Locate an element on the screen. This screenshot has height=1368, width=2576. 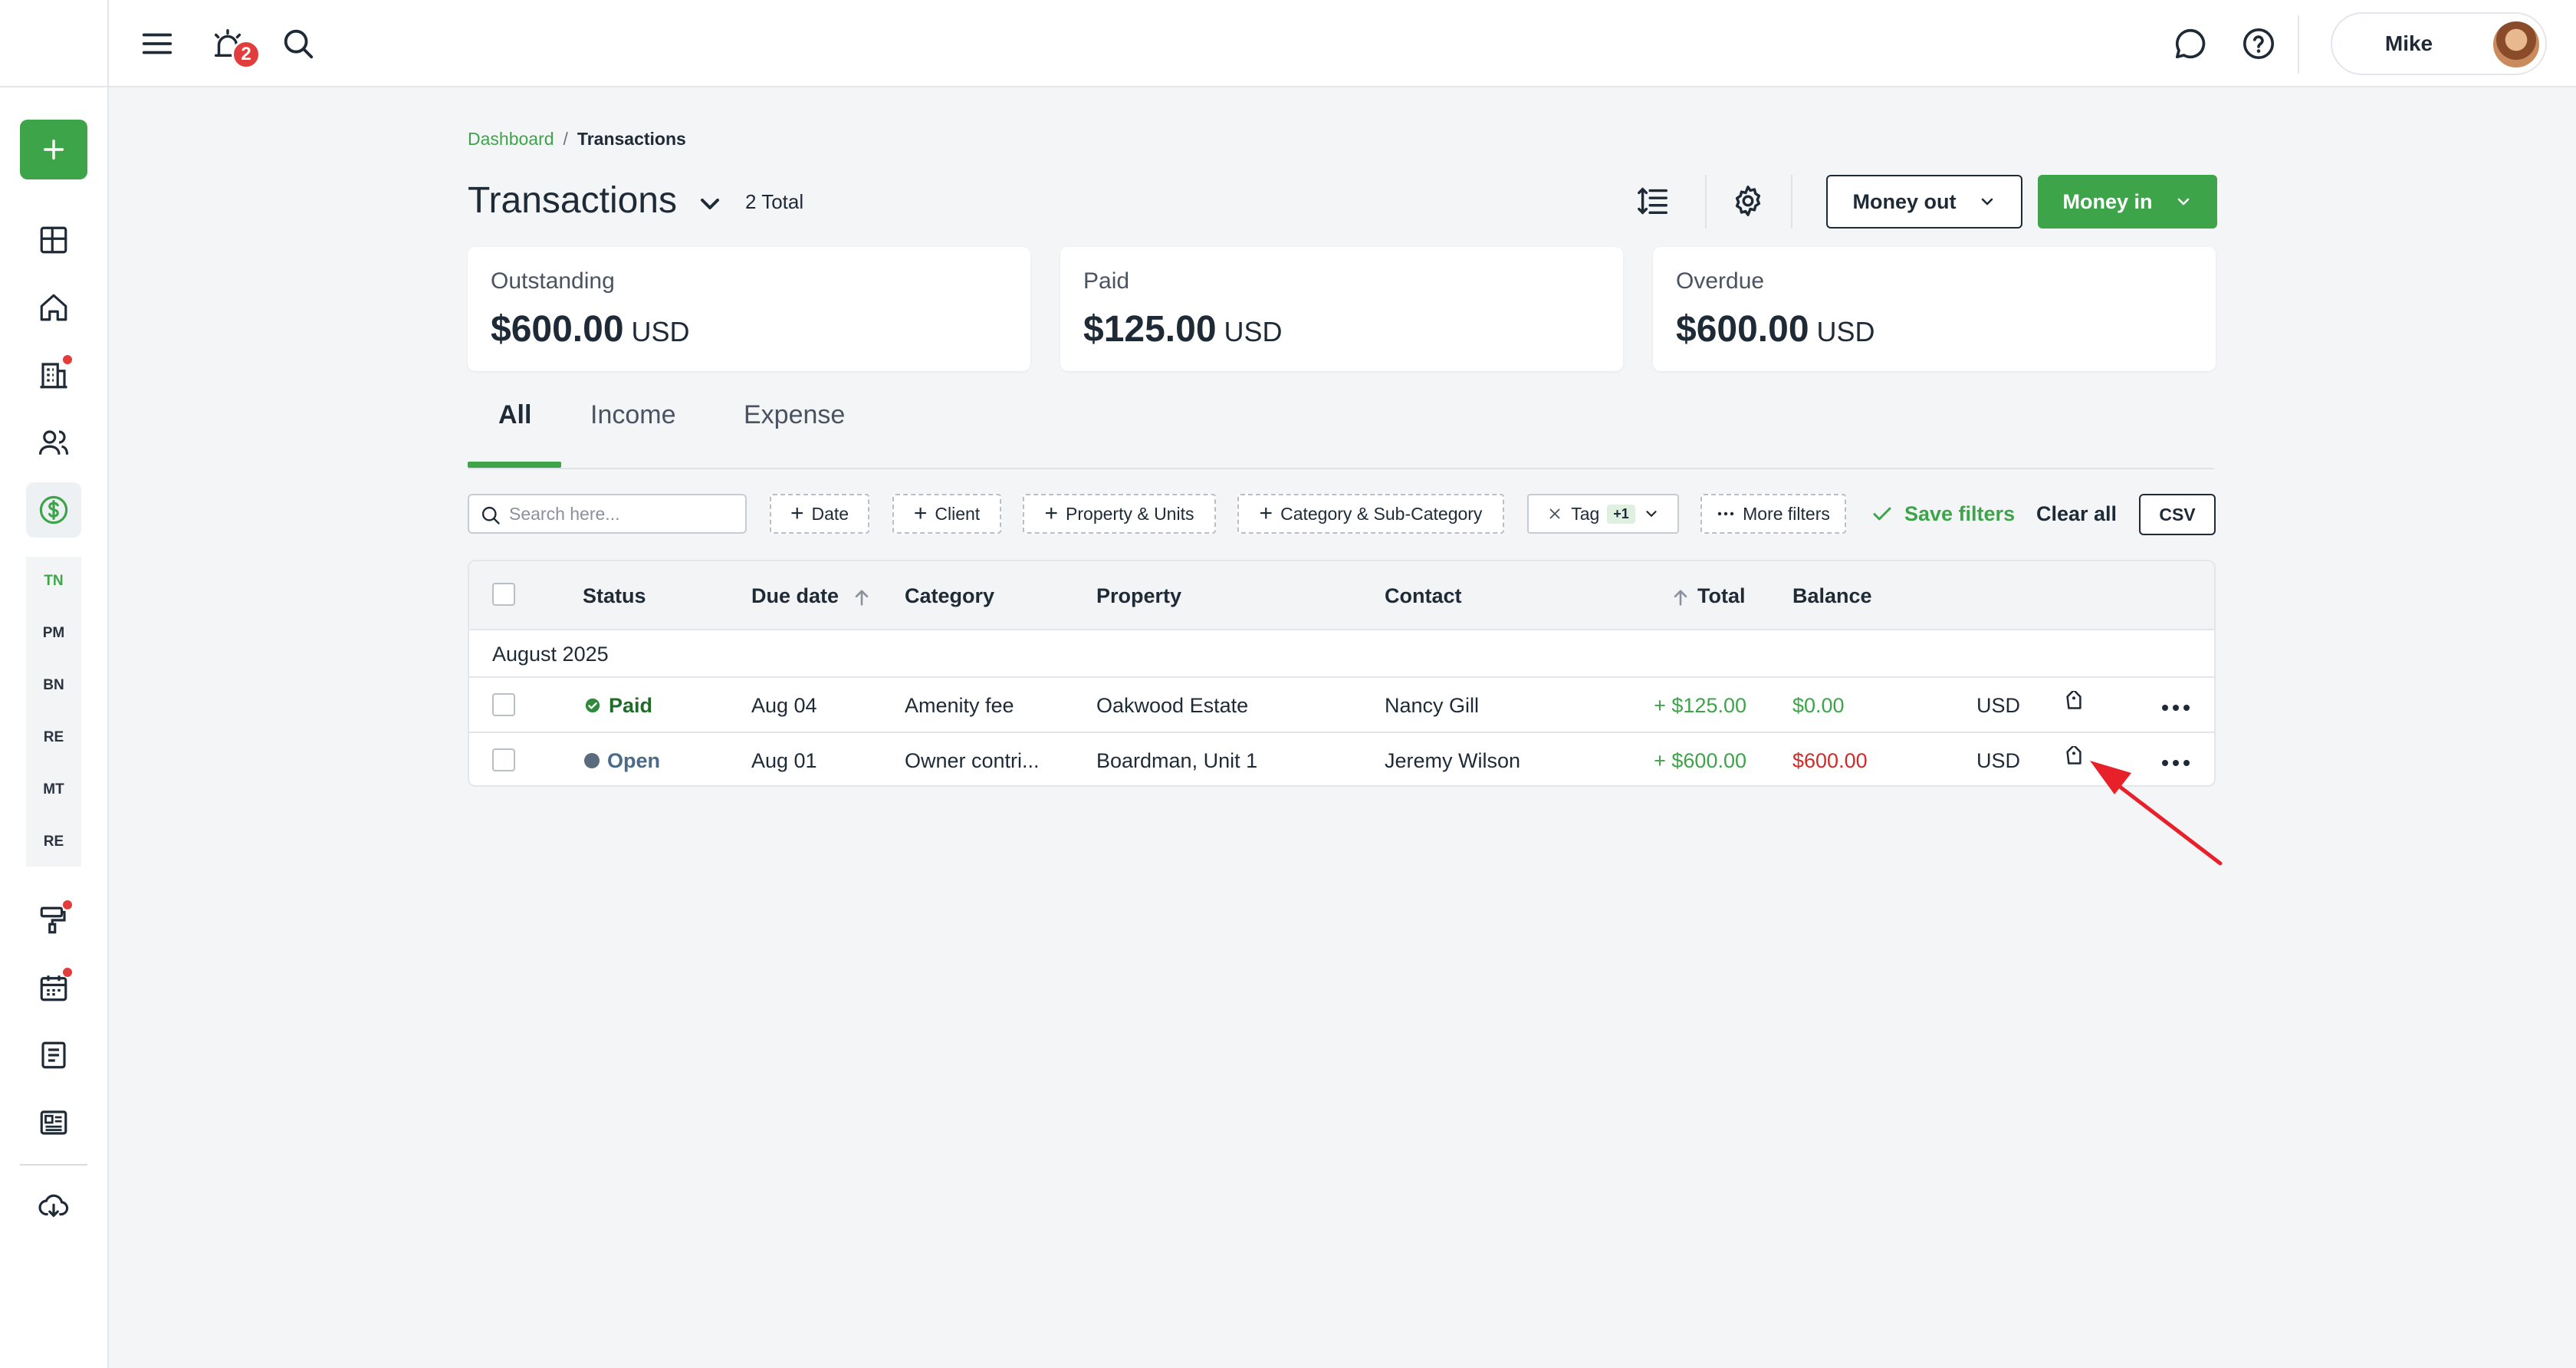
transaction-tabs: All Income Expense is located at coordinates (1341, 426).